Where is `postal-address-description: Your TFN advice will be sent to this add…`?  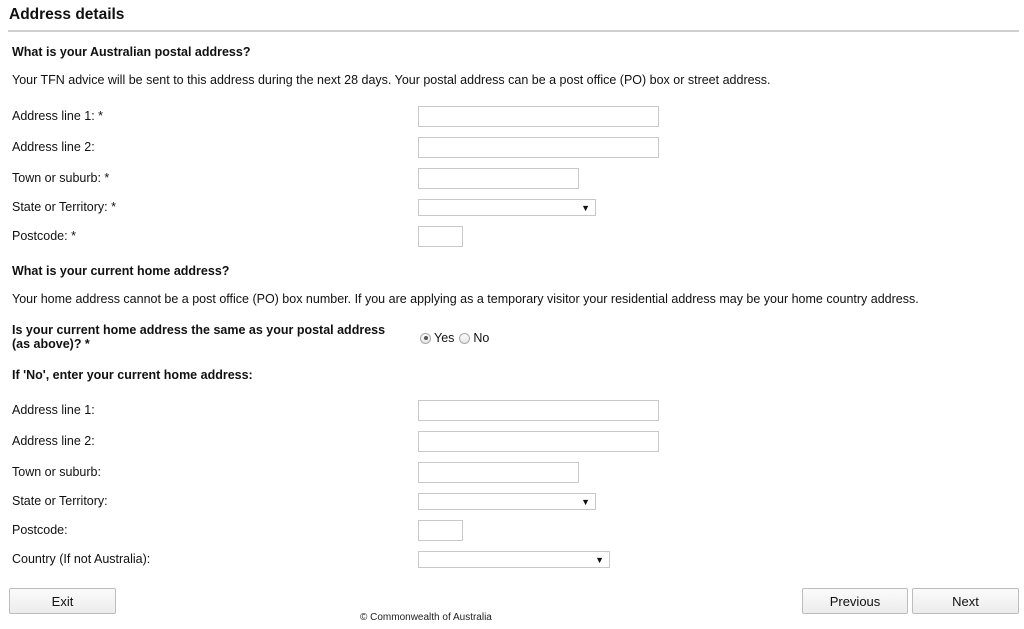
postal-address-description: Your TFN advice will be sent to this add… is located at coordinates (391, 80).